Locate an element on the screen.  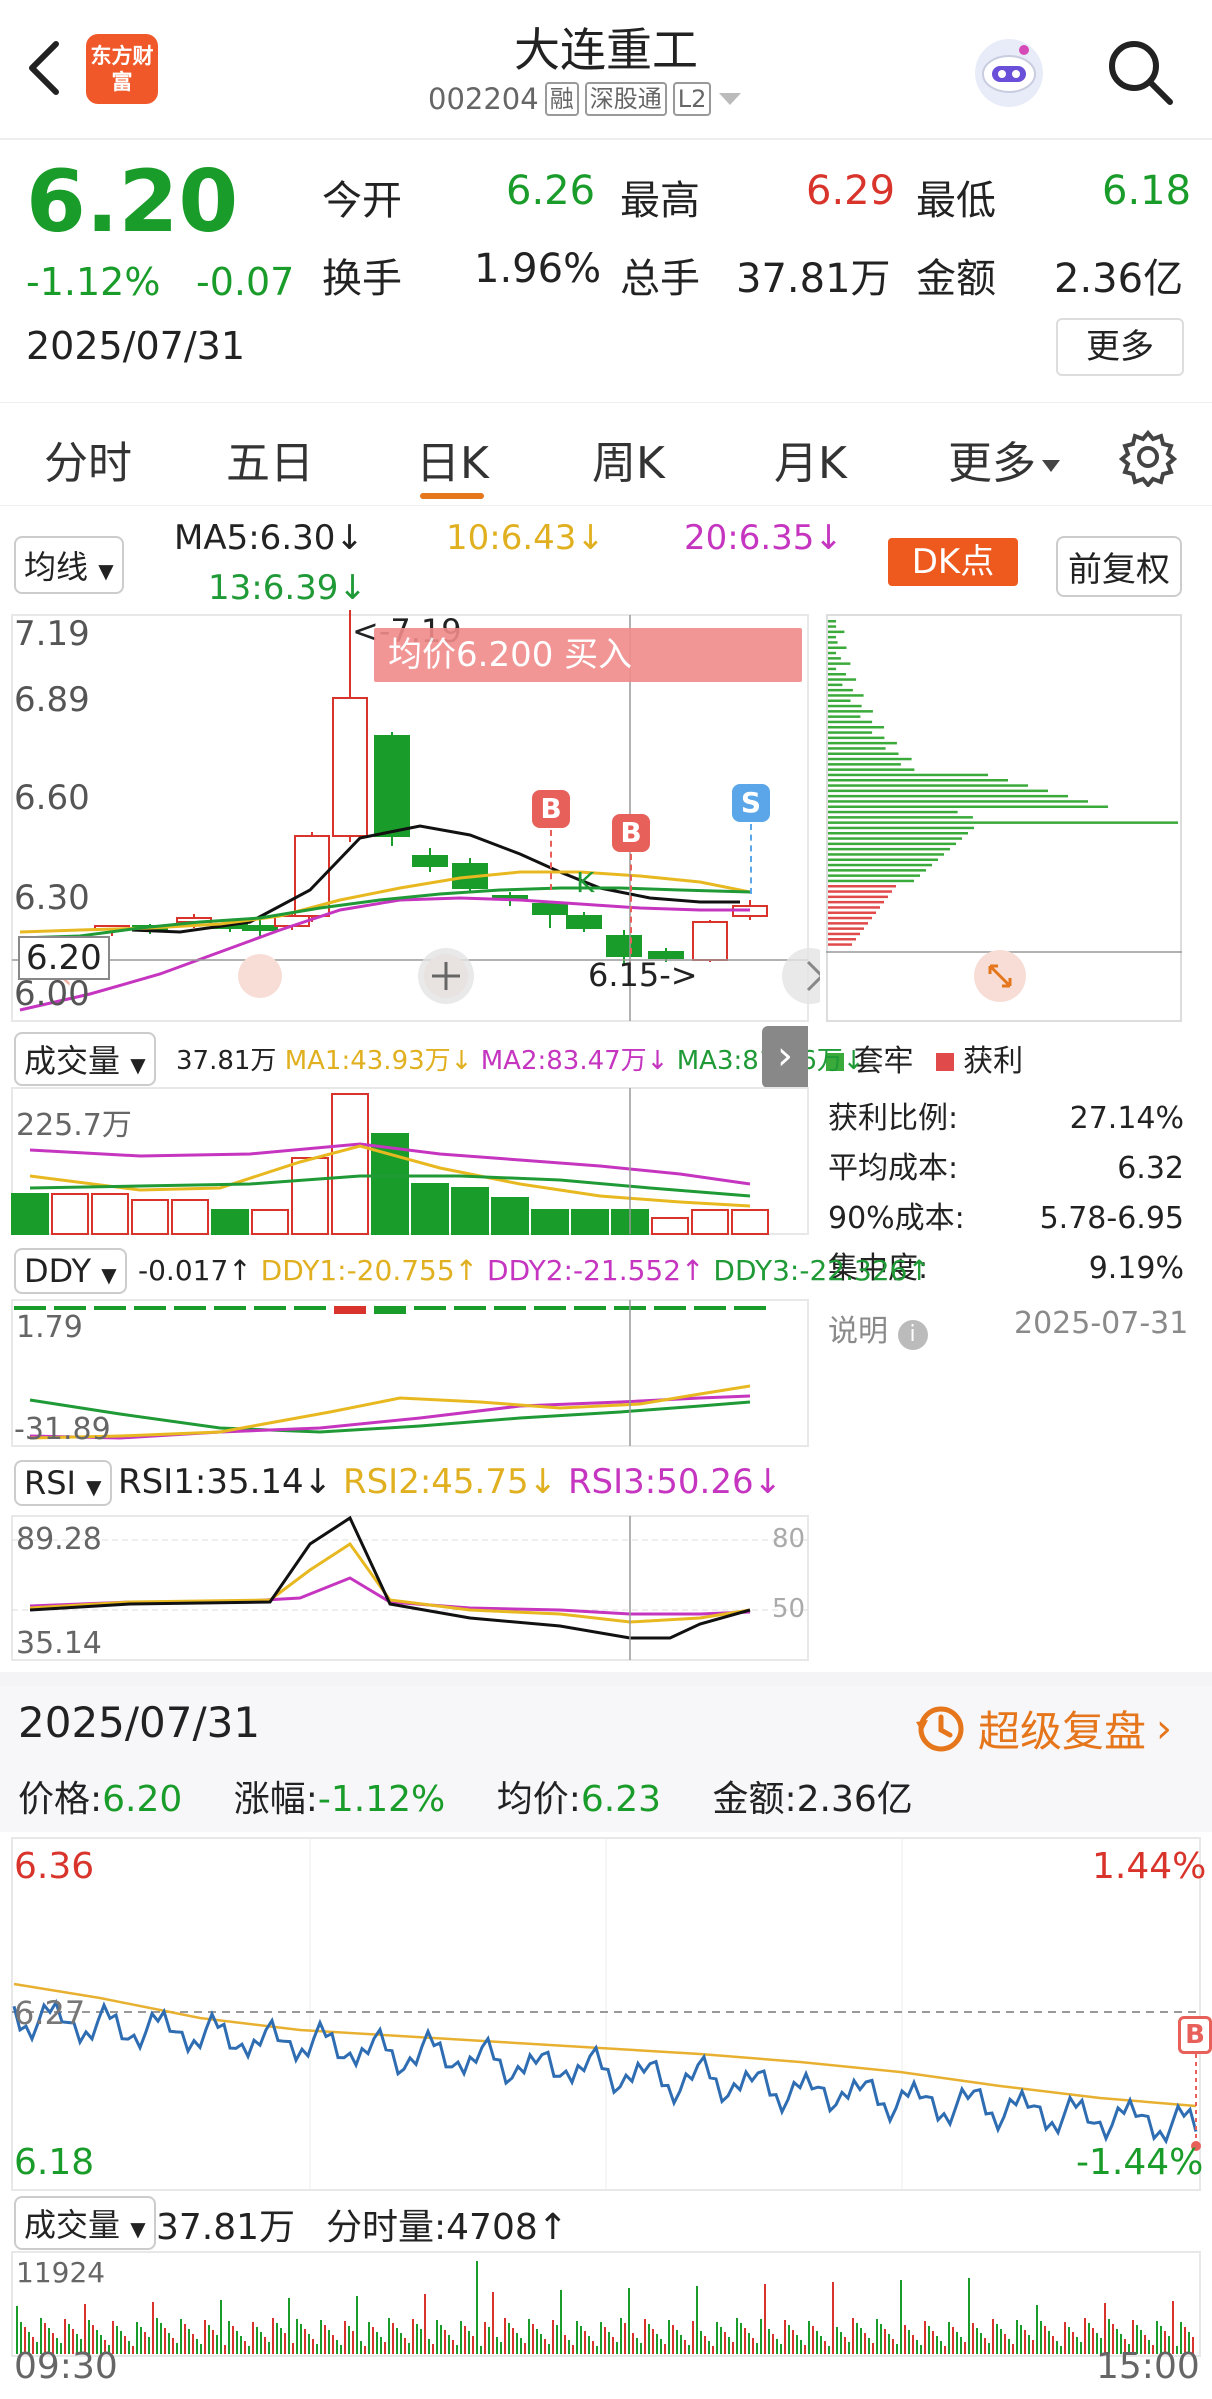
ddy-selector: DDY ▼ is located at coordinates (70, 1271).